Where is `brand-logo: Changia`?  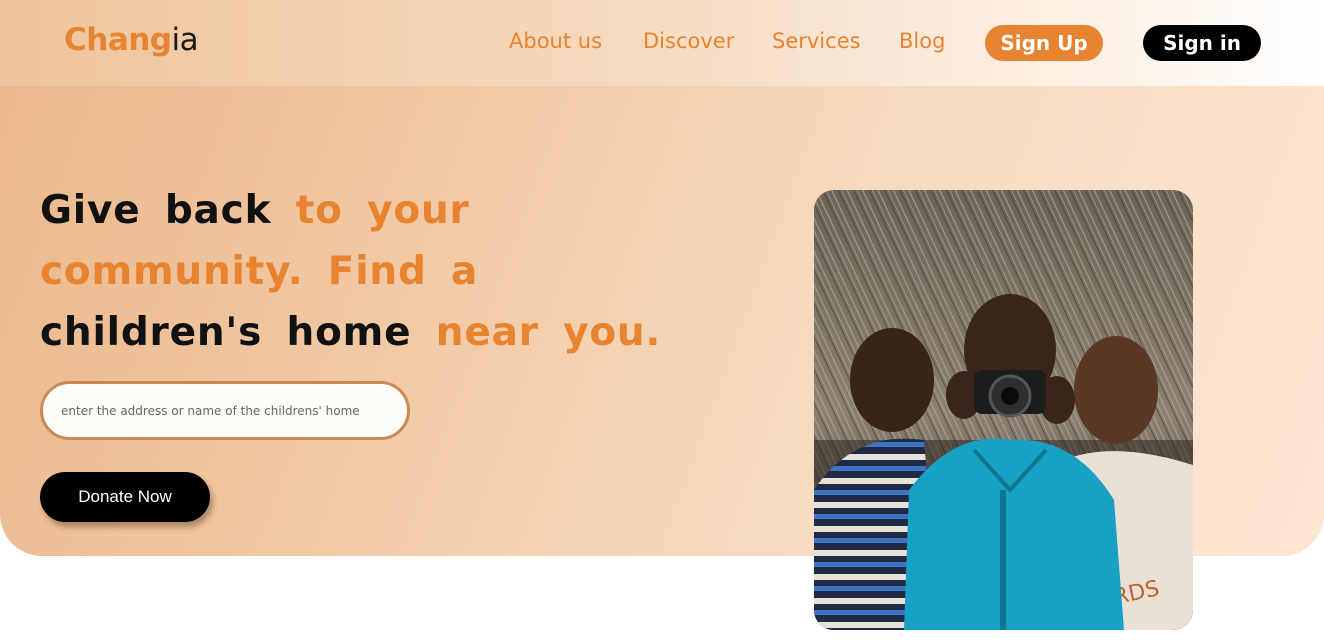
brand-logo: Changia is located at coordinates (131, 40).